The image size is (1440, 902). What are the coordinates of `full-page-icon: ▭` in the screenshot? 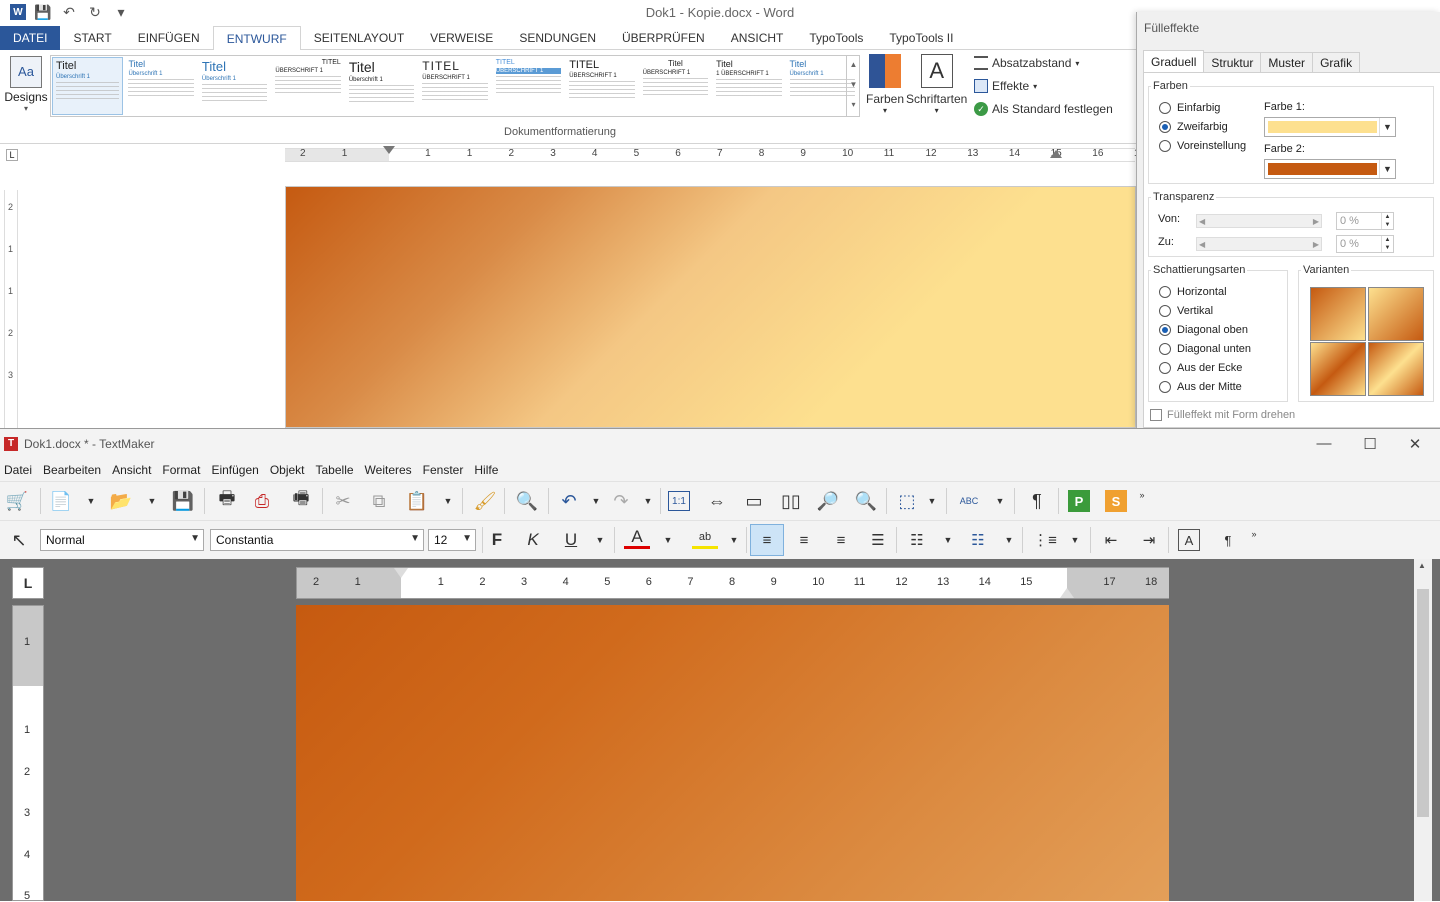 It's located at (754, 501).